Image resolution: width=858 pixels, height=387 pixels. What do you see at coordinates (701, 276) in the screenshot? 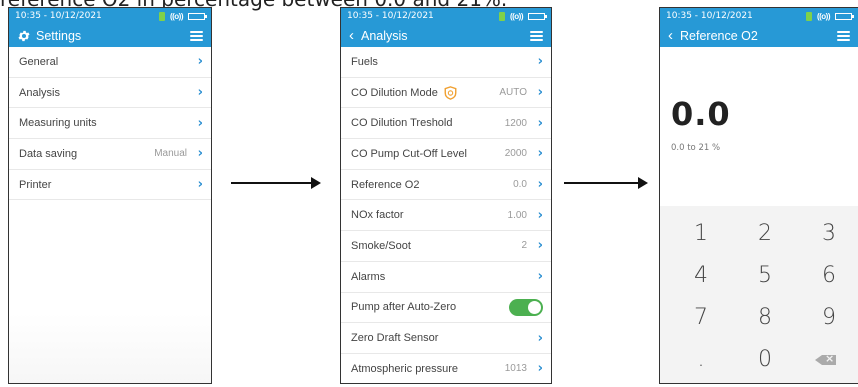
I see `key-4: 4` at bounding box center [701, 276].